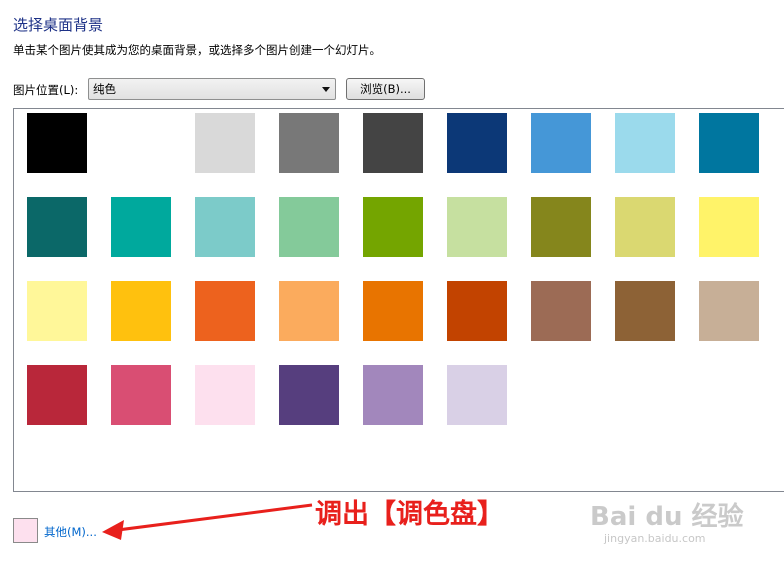 The height and width of the screenshot is (570, 784). Describe the element at coordinates (409, 514) in the screenshot. I see `annotation-text: 调出【调色盘】` at that location.